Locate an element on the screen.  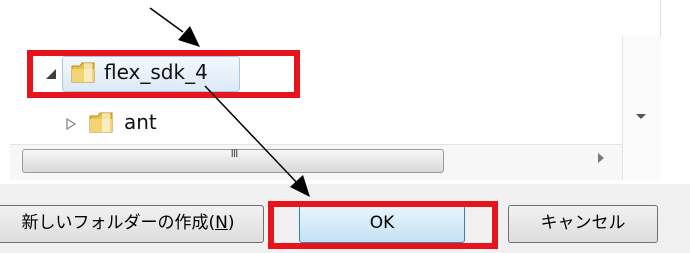
arrow-head-folder is located at coordinates (189, 36).